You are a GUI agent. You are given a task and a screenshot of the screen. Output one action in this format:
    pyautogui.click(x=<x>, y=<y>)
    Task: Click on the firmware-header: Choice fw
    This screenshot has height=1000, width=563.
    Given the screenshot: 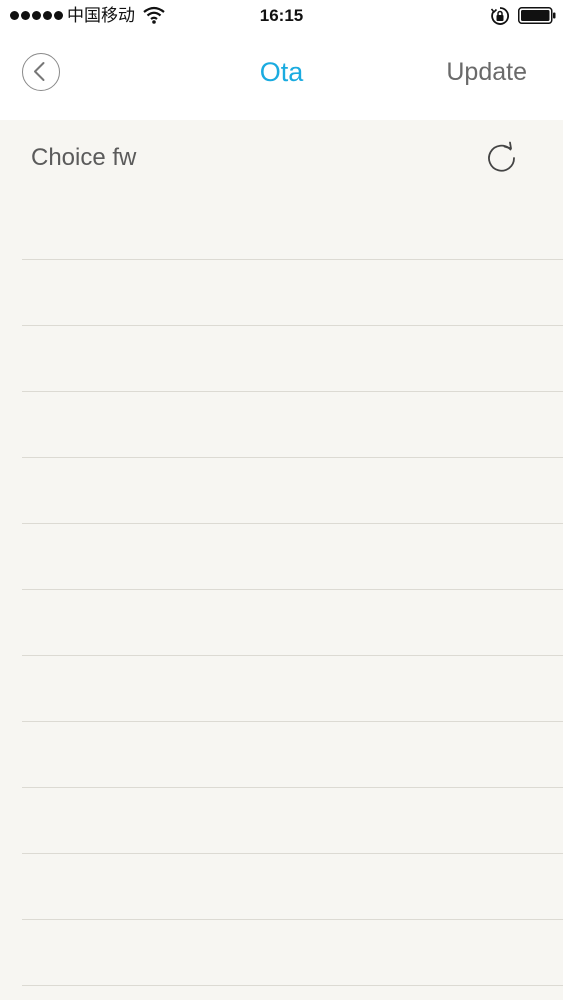 What is the action you would take?
    pyautogui.click(x=281, y=157)
    